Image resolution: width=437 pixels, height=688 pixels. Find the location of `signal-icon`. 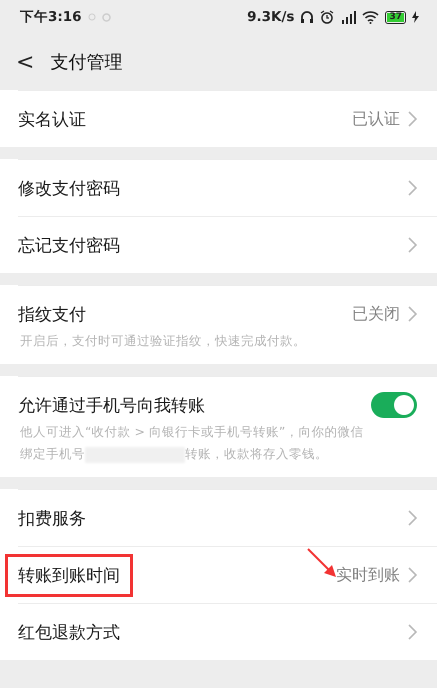

signal-icon is located at coordinates (348, 17).